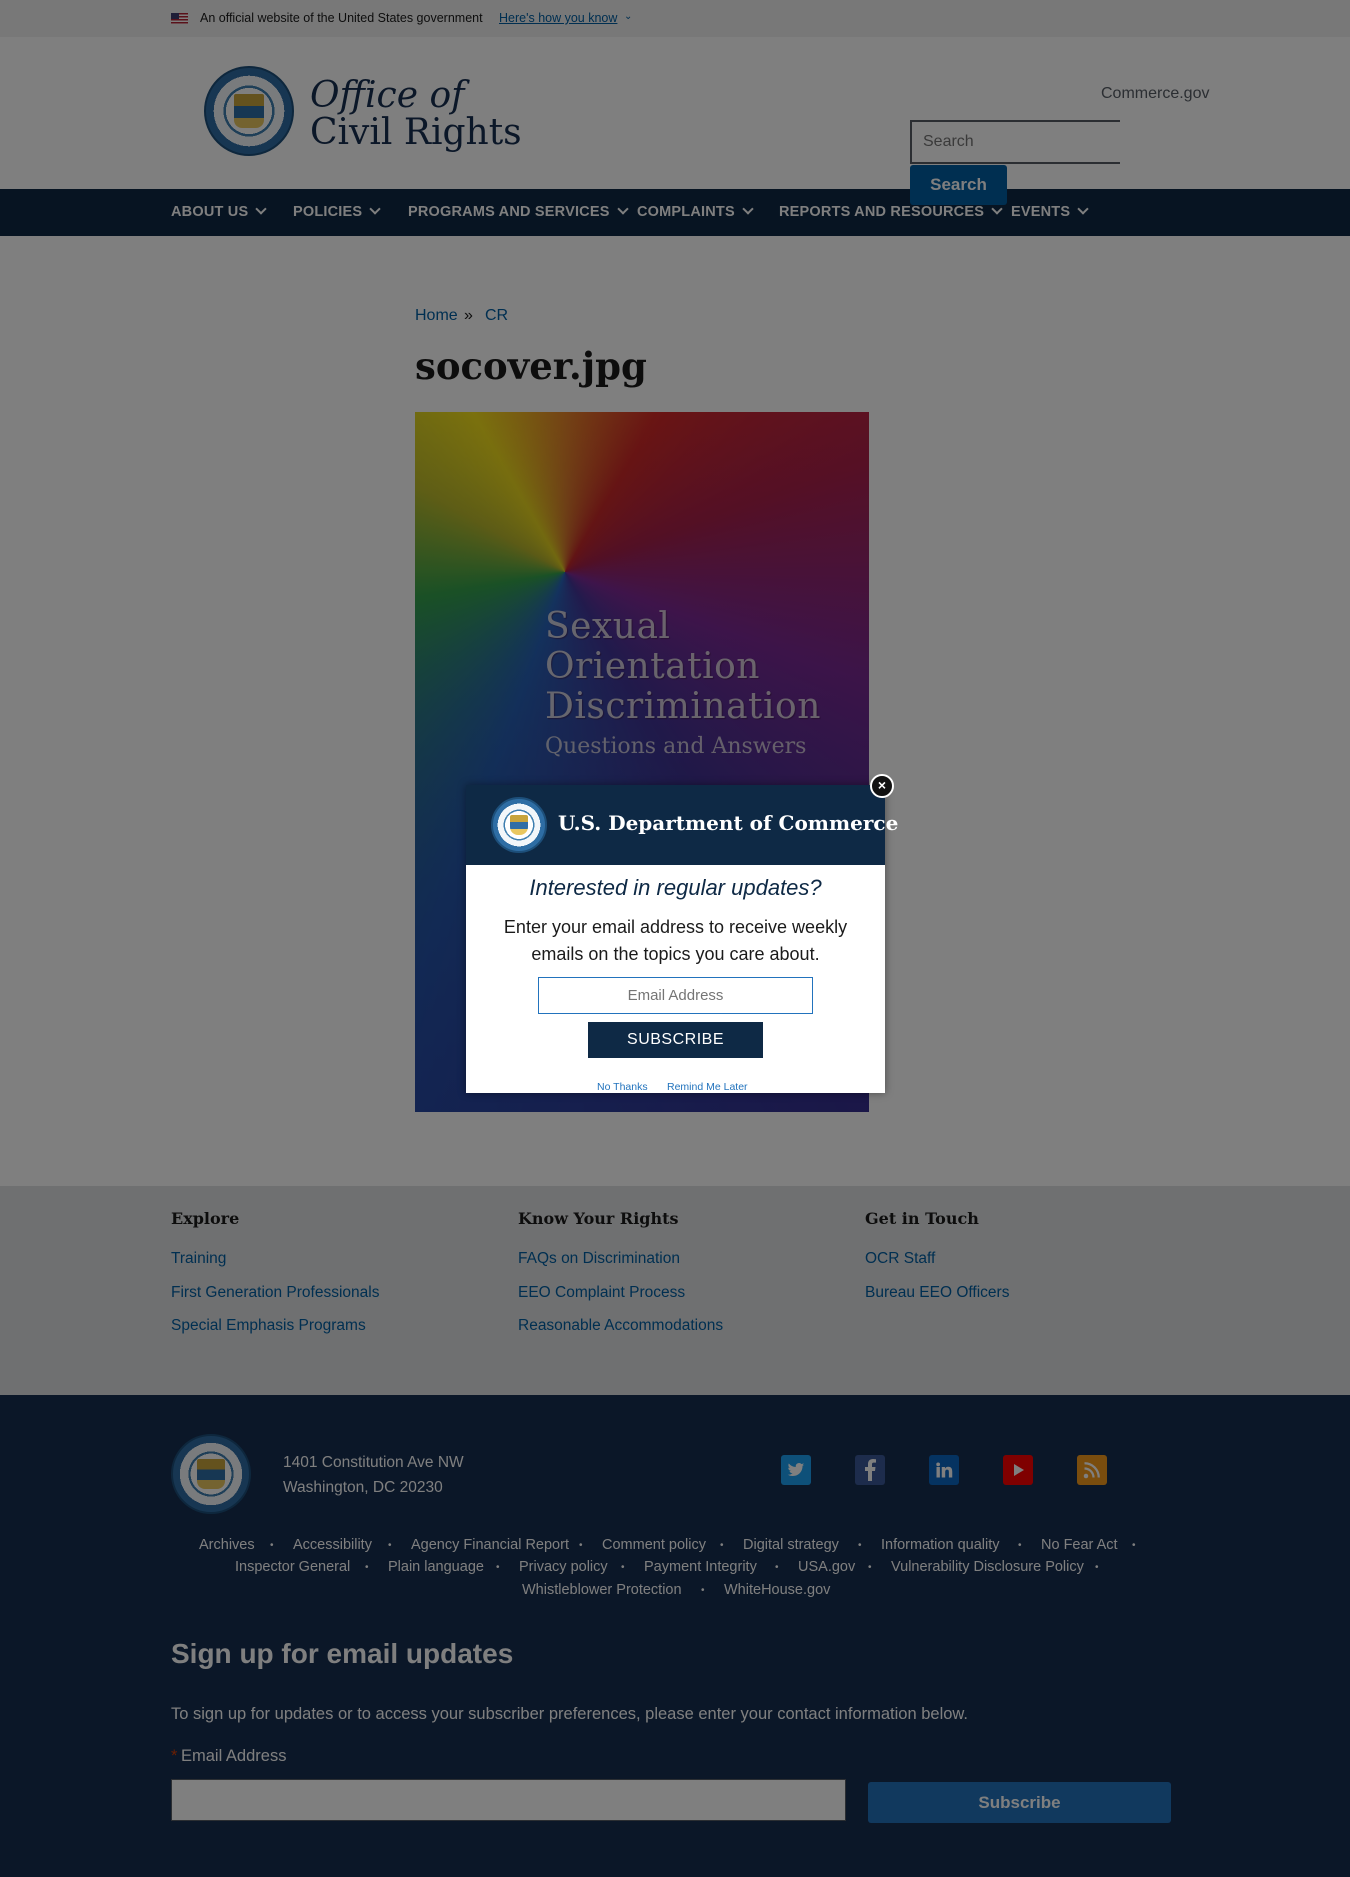 This screenshot has width=1350, height=1877. I want to click on modal-heading: Interested in regular updates?, so click(675, 887).